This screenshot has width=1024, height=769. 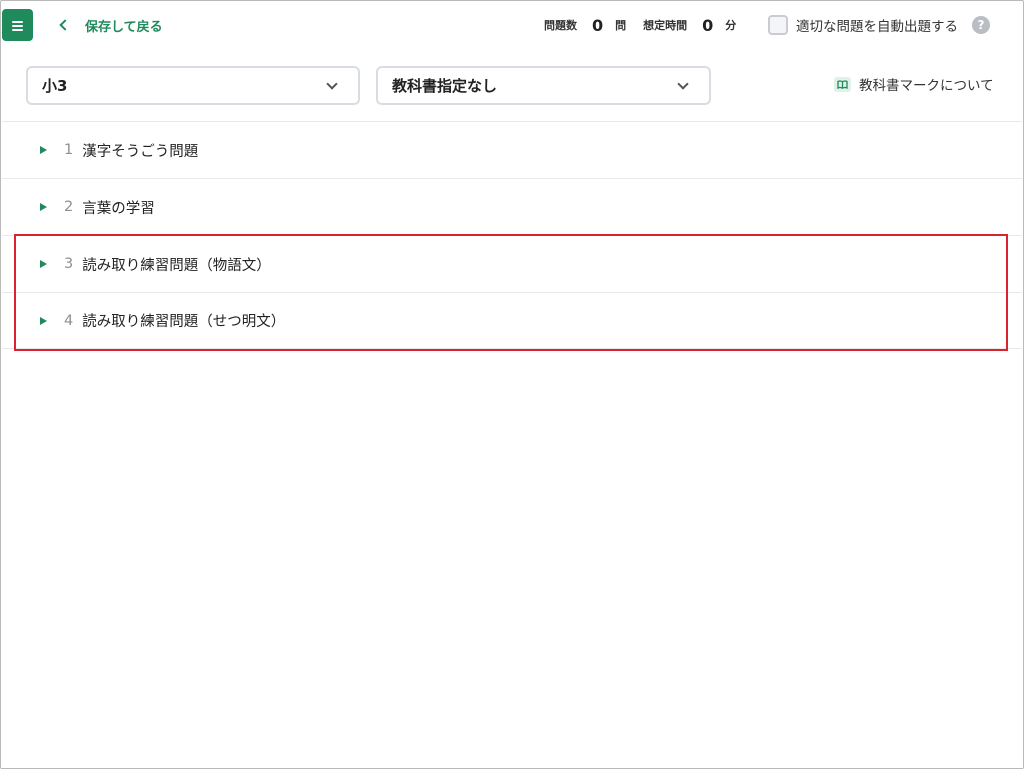 I want to click on section-title: 言葉の学習, so click(x=118, y=208).